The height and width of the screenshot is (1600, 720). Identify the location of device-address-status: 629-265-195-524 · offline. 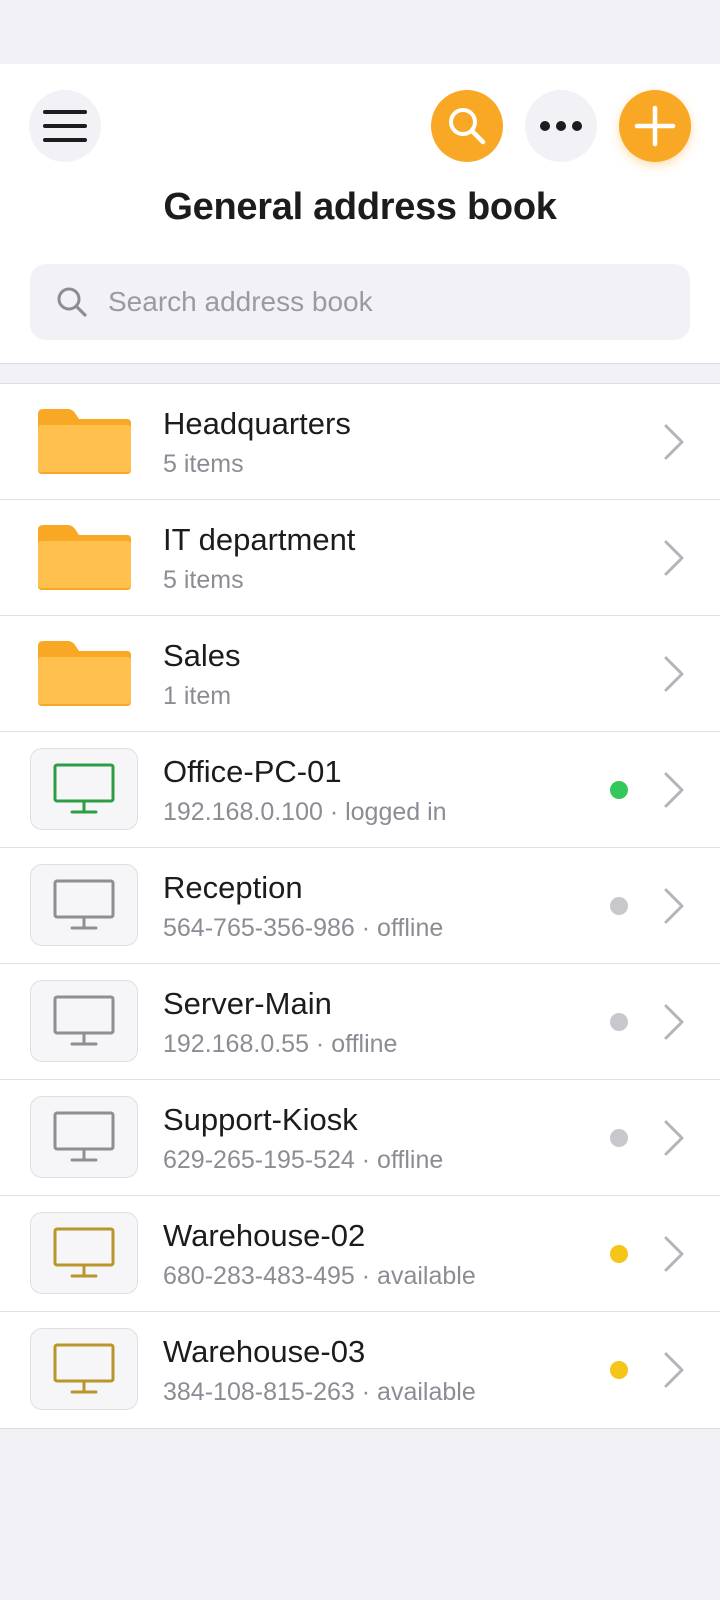
(303, 1160).